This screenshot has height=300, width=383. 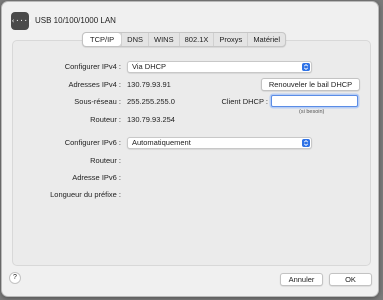 What do you see at coordinates (244, 101) in the screenshot?
I see `dhcp-client-label: Client DHCP :` at bounding box center [244, 101].